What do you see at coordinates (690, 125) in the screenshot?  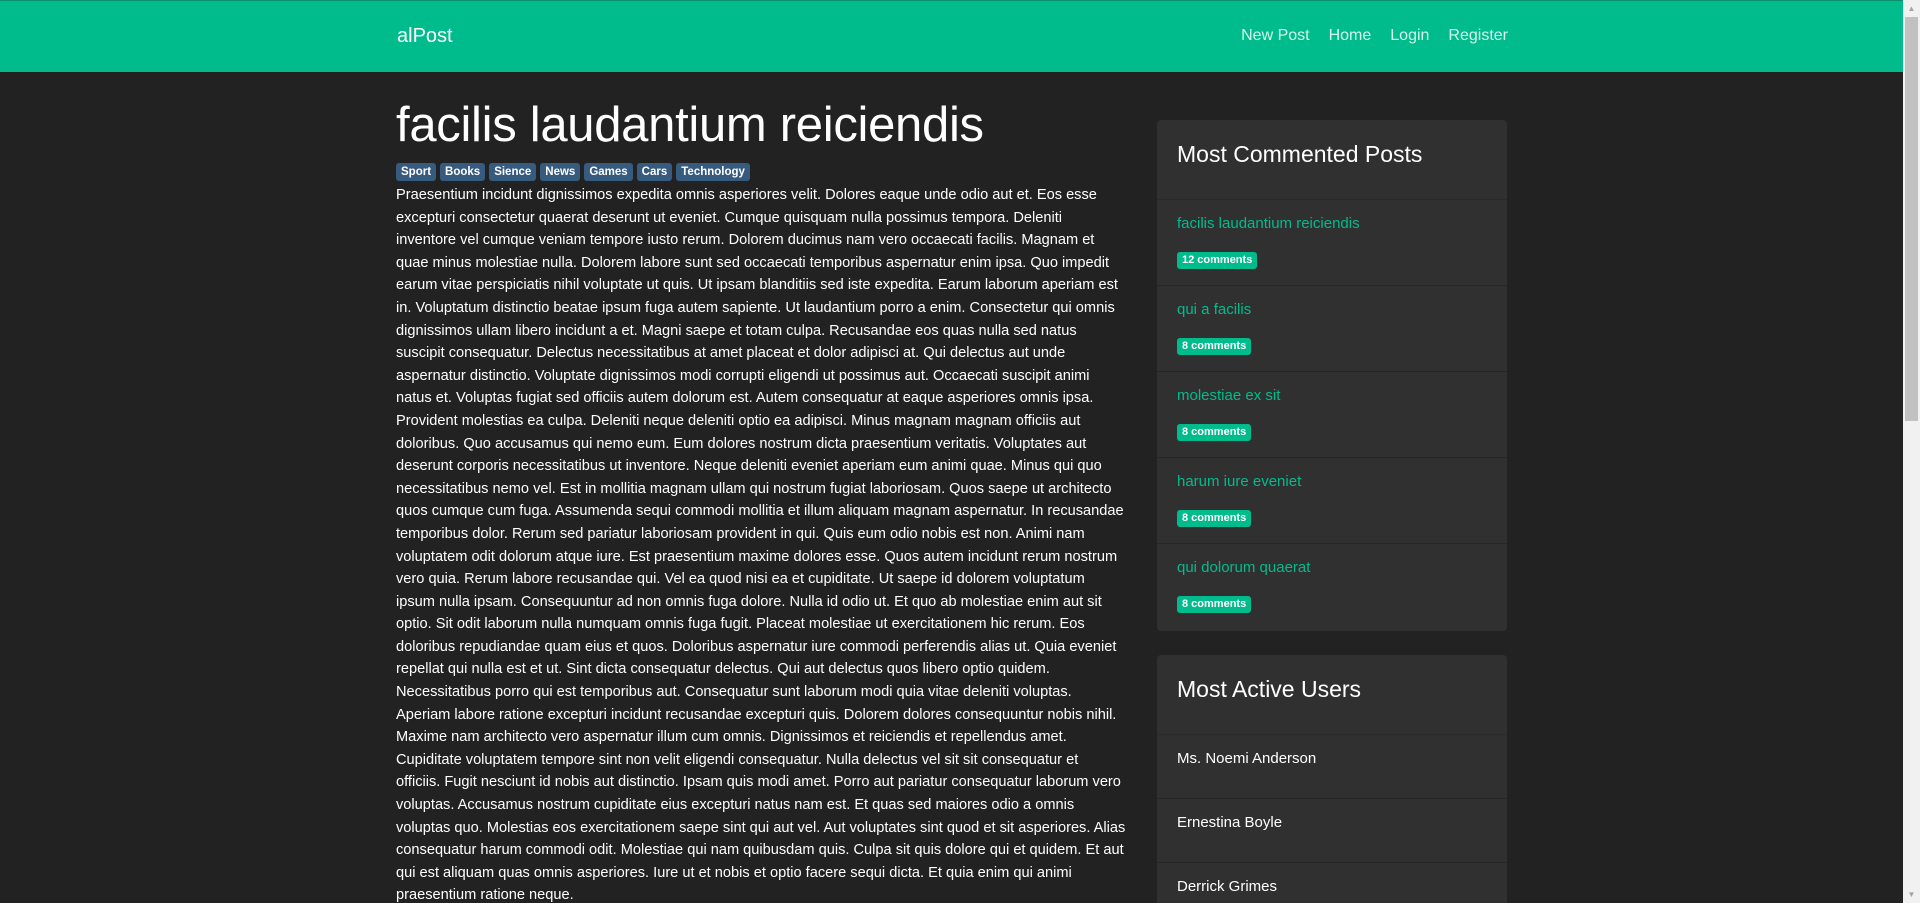 I see `post-title: facilis laudantium reiciendis` at bounding box center [690, 125].